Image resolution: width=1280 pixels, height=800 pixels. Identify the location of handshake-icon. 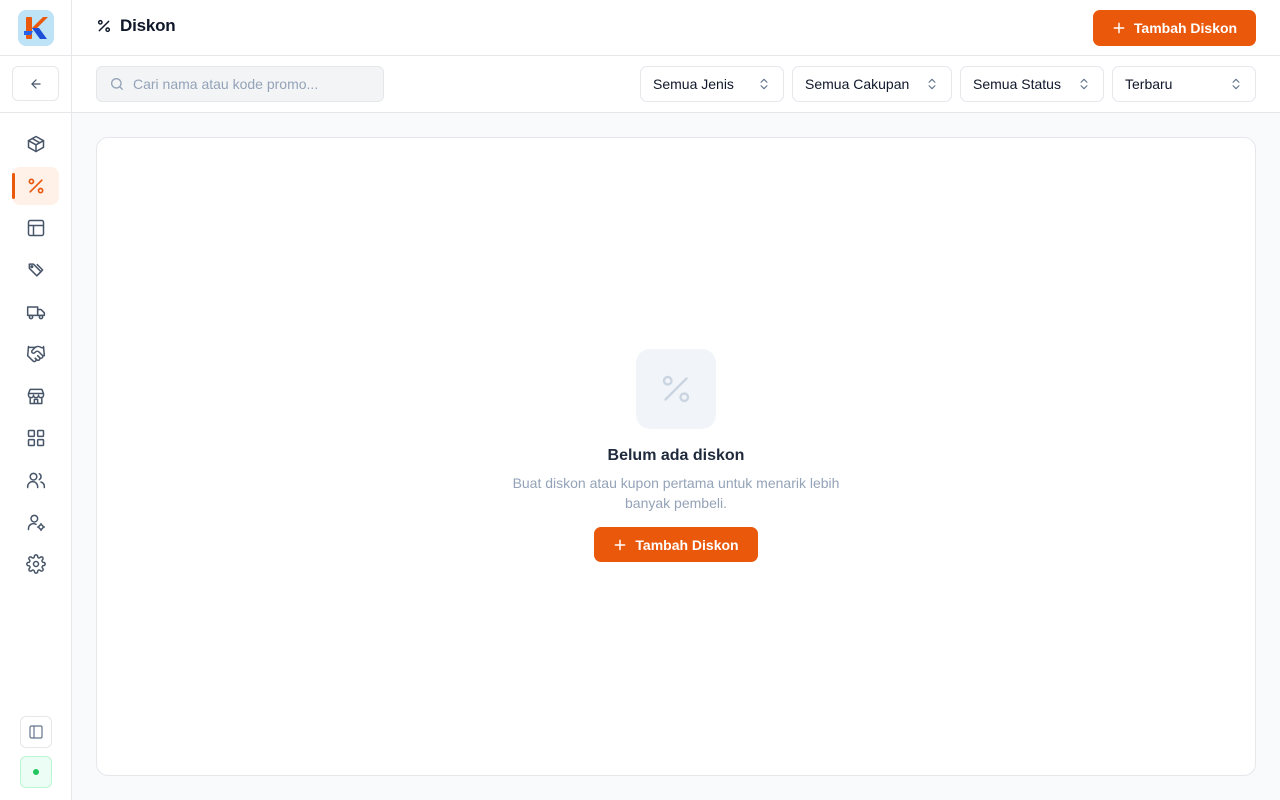
(35, 354).